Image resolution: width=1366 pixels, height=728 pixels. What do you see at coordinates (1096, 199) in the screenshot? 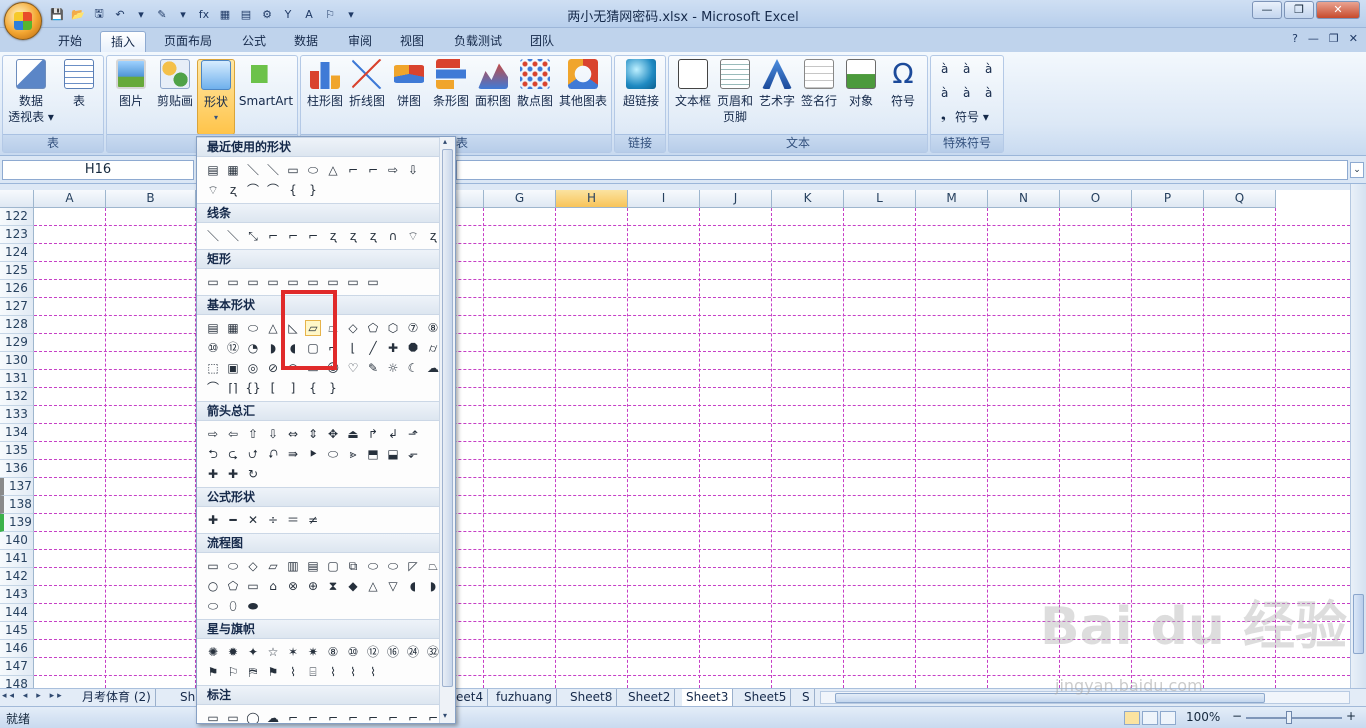
I see `column-header-o: O` at bounding box center [1096, 199].